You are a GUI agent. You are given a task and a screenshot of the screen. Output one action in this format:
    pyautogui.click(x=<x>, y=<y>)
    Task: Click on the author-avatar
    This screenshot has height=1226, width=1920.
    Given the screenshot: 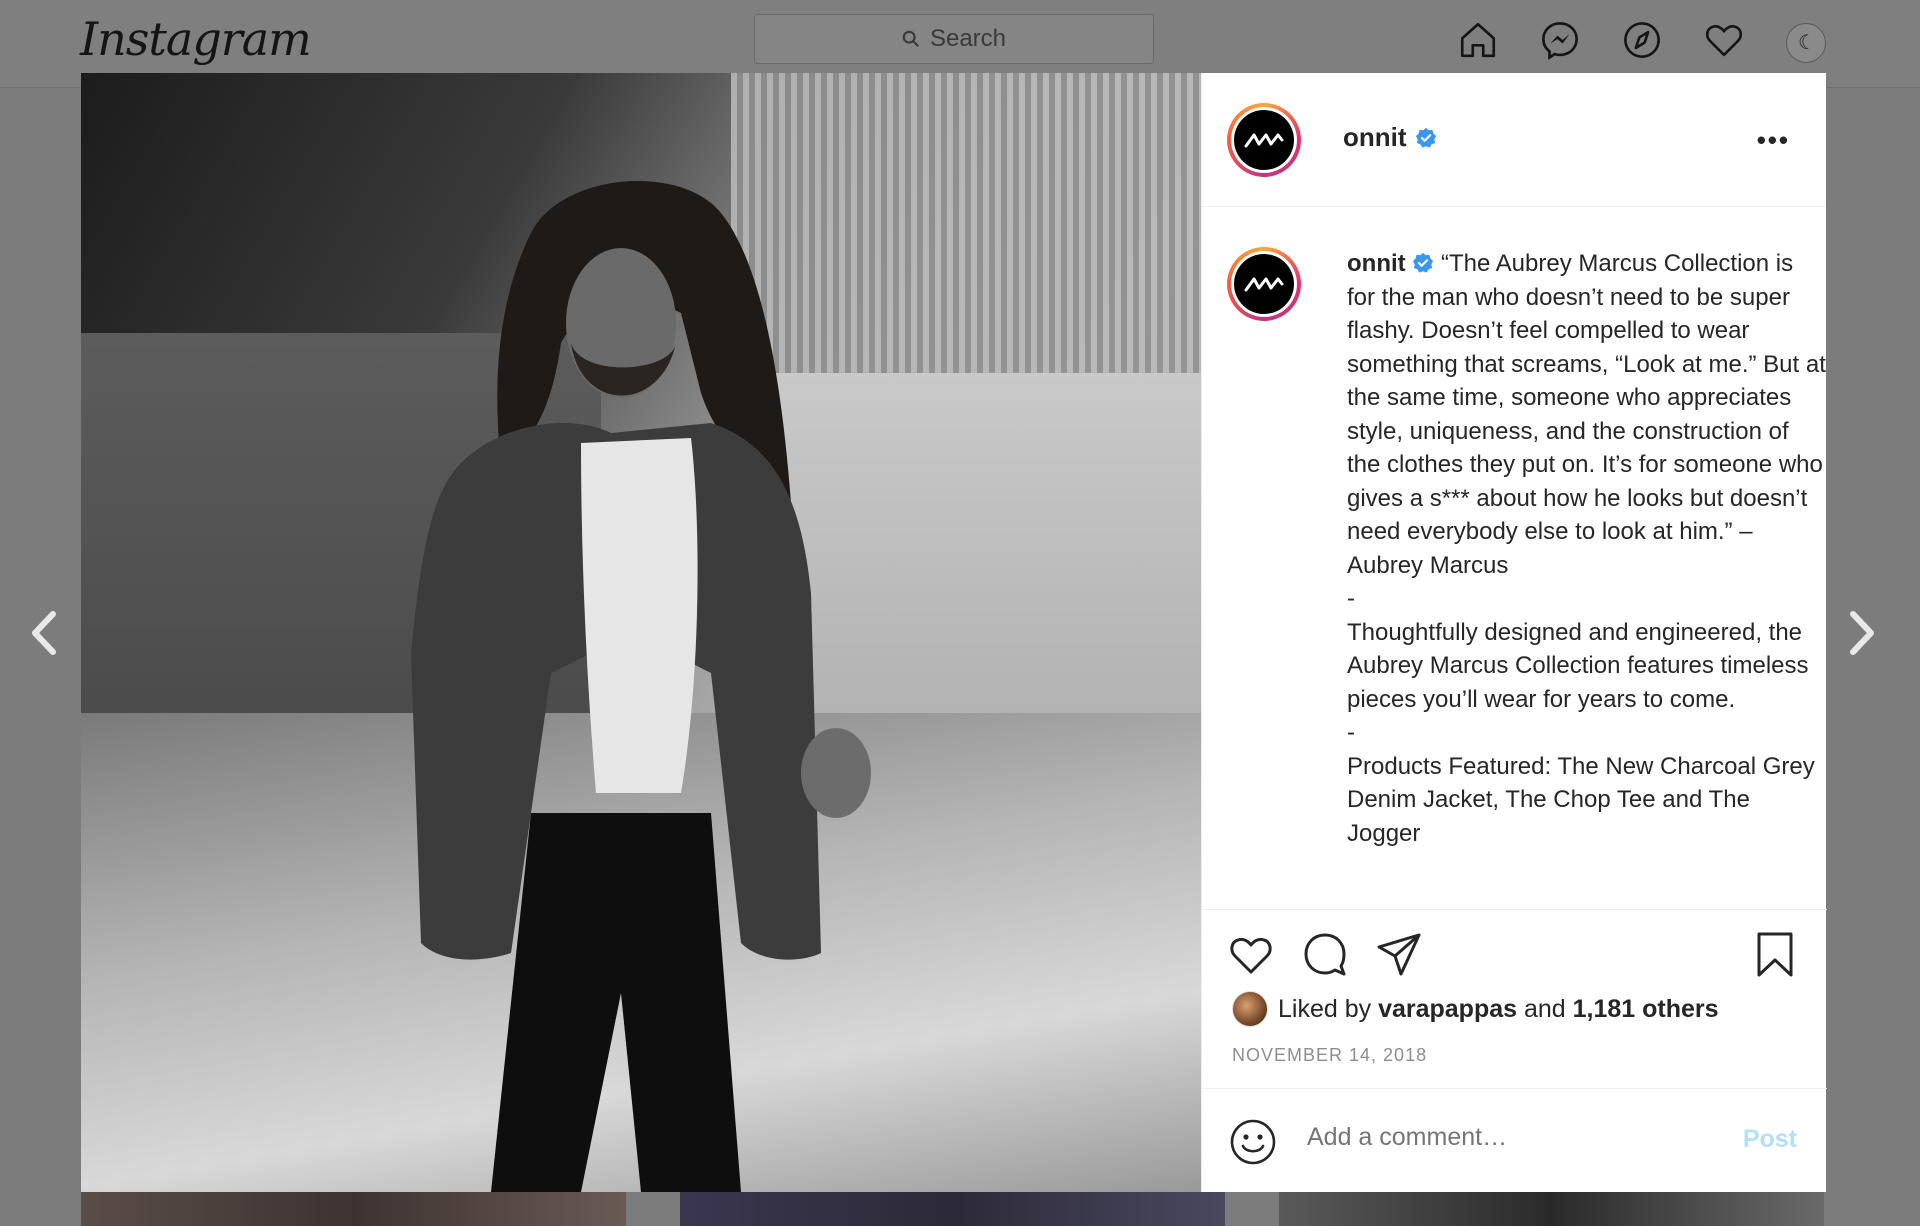 What is the action you would take?
    pyautogui.click(x=1264, y=140)
    